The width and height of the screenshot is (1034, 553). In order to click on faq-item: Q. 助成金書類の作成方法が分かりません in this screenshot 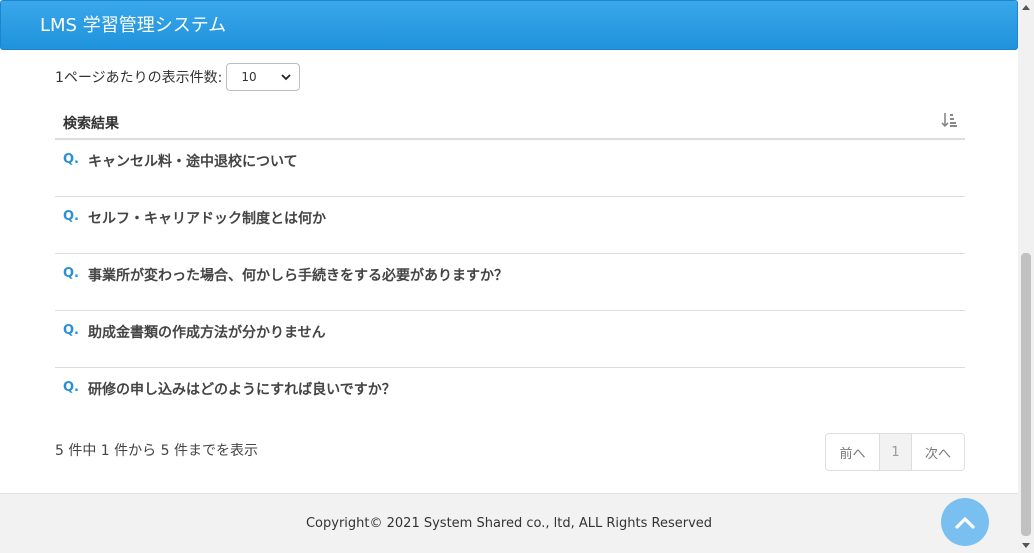, I will do `click(510, 339)`.